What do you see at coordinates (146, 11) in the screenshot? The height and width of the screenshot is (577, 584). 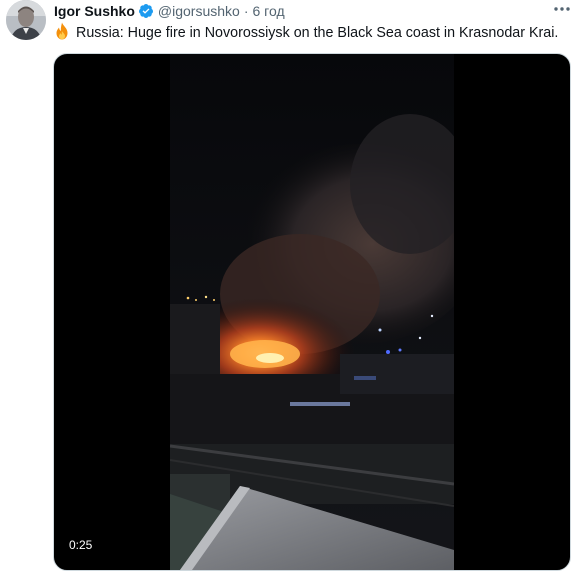 I see `verified-badge-icon` at bounding box center [146, 11].